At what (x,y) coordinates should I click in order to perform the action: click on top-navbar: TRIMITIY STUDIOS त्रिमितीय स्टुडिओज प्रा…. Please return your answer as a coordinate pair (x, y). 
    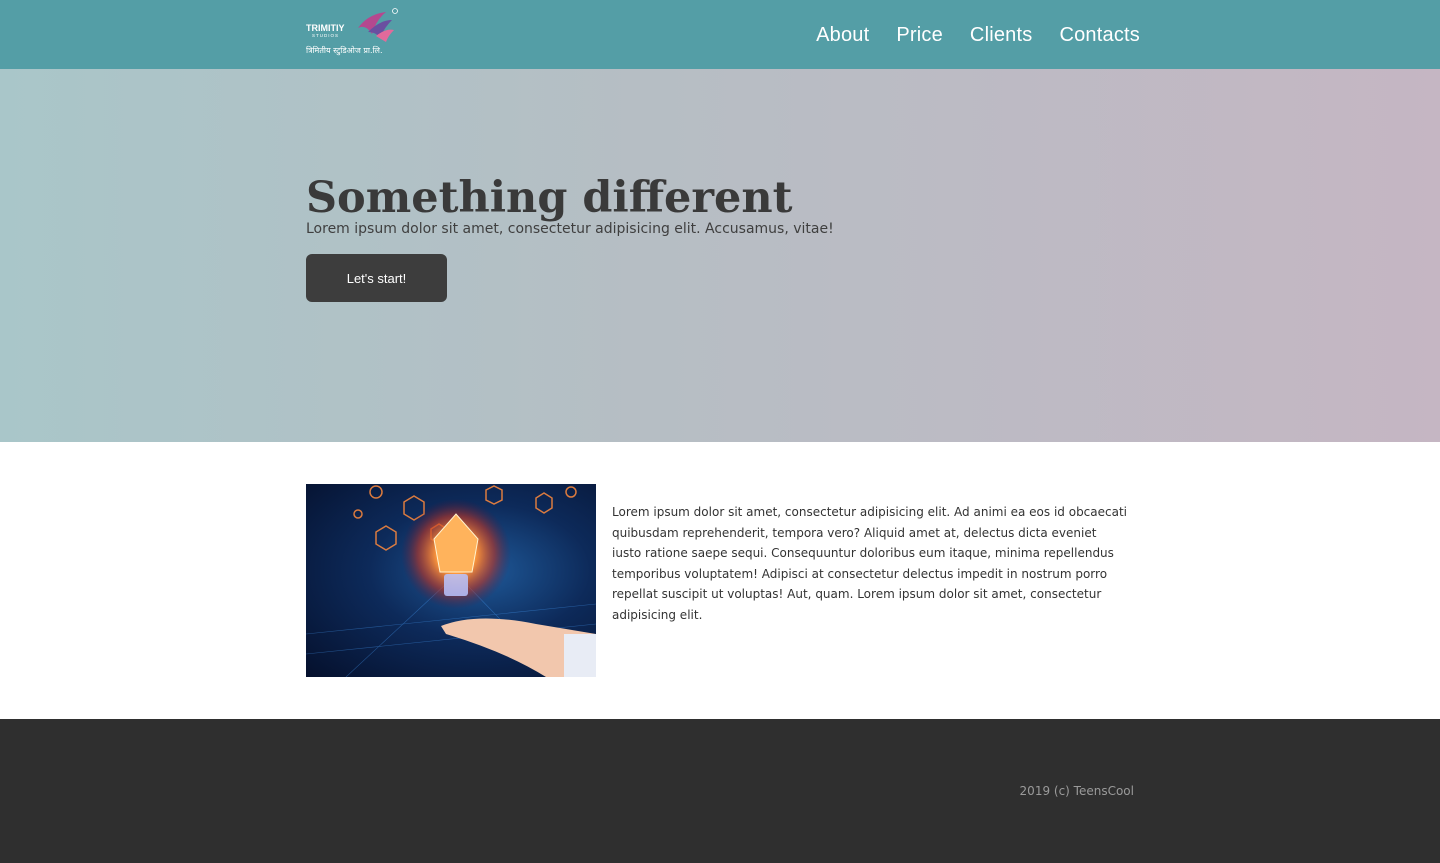
    Looking at the image, I should click on (720, 34).